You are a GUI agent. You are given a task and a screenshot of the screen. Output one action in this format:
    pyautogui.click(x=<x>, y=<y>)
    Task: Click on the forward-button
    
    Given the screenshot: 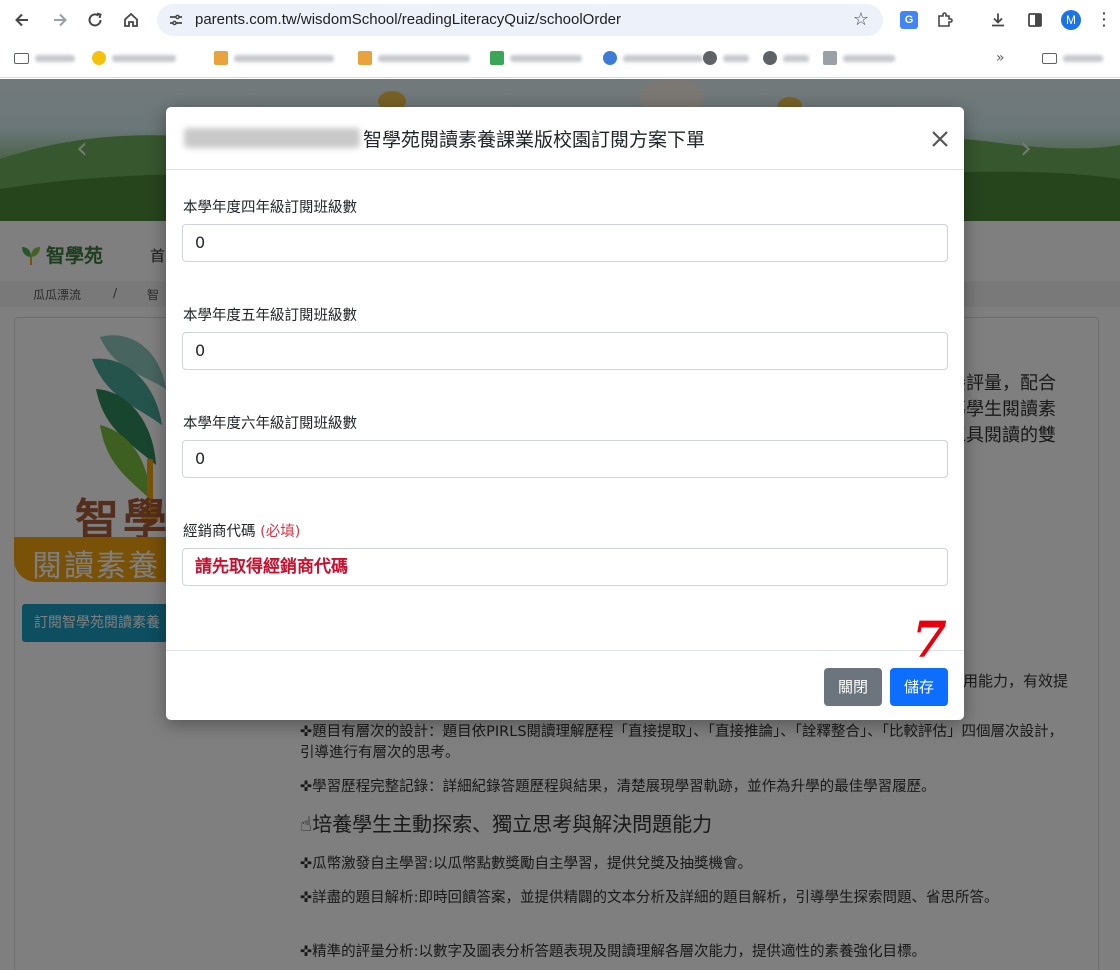 What is the action you would take?
    pyautogui.click(x=60, y=20)
    